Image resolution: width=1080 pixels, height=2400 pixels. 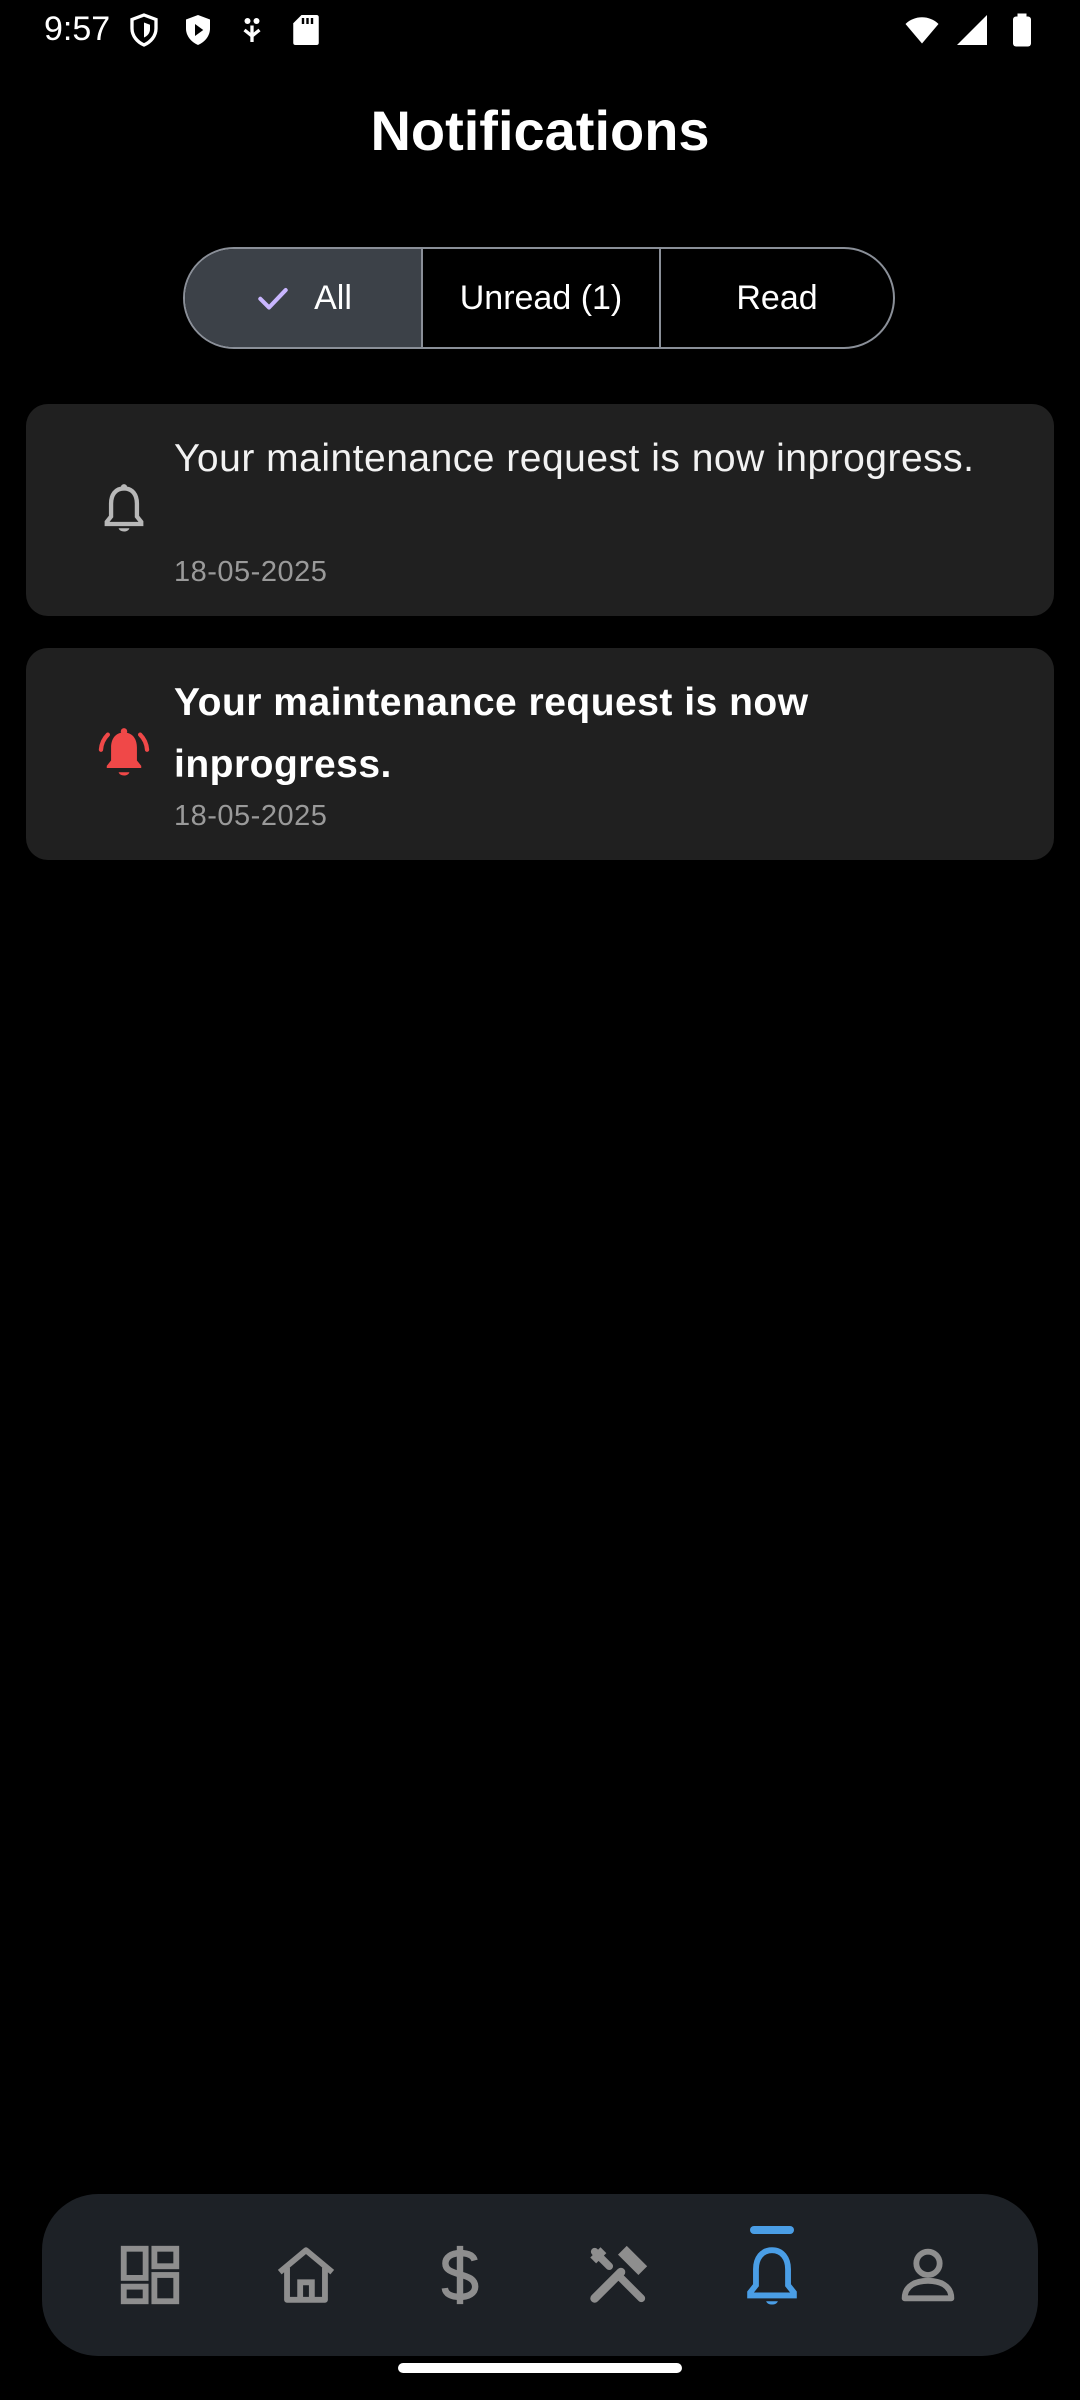 I want to click on page-title: Notifications, so click(x=540, y=130).